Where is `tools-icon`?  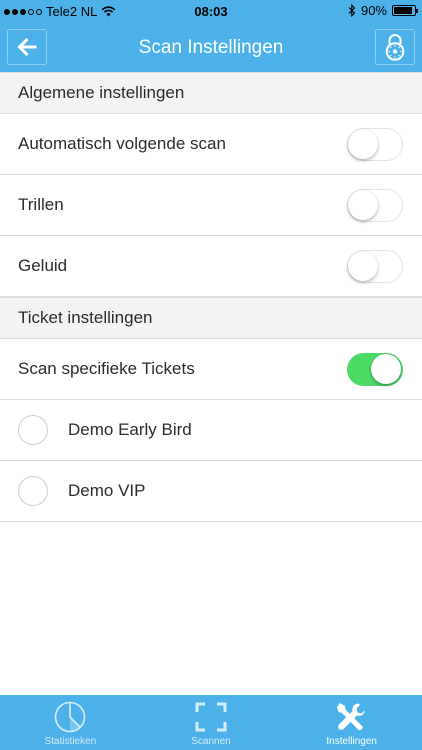
tools-icon is located at coordinates (350, 717).